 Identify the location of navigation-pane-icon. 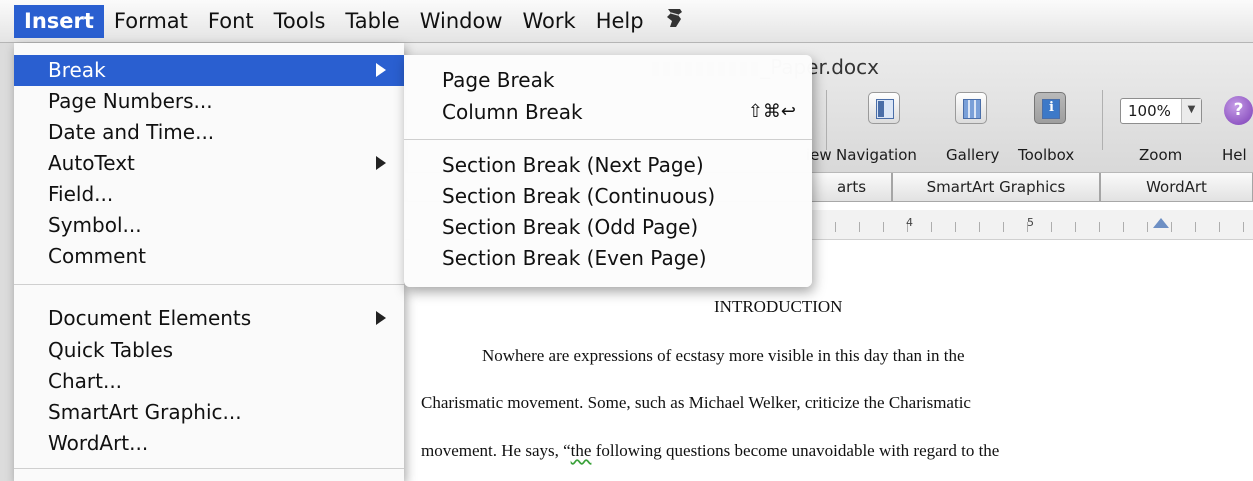
(885, 109).